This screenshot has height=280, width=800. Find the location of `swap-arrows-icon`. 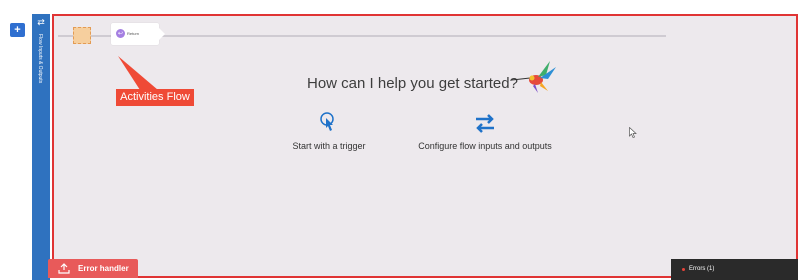

swap-arrows-icon is located at coordinates (485, 123).